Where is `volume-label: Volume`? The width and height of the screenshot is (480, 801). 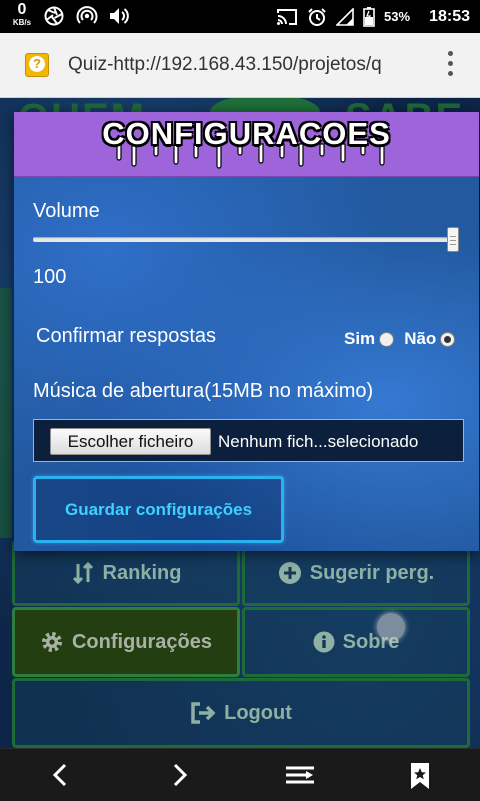 volume-label: Volume is located at coordinates (66, 211).